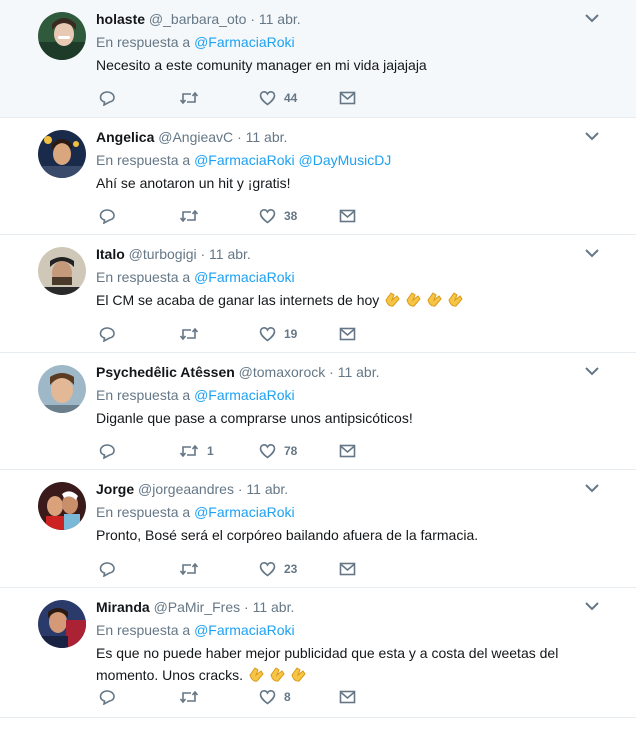  What do you see at coordinates (299, 98) in the screenshot?
I see `like-button: 44` at bounding box center [299, 98].